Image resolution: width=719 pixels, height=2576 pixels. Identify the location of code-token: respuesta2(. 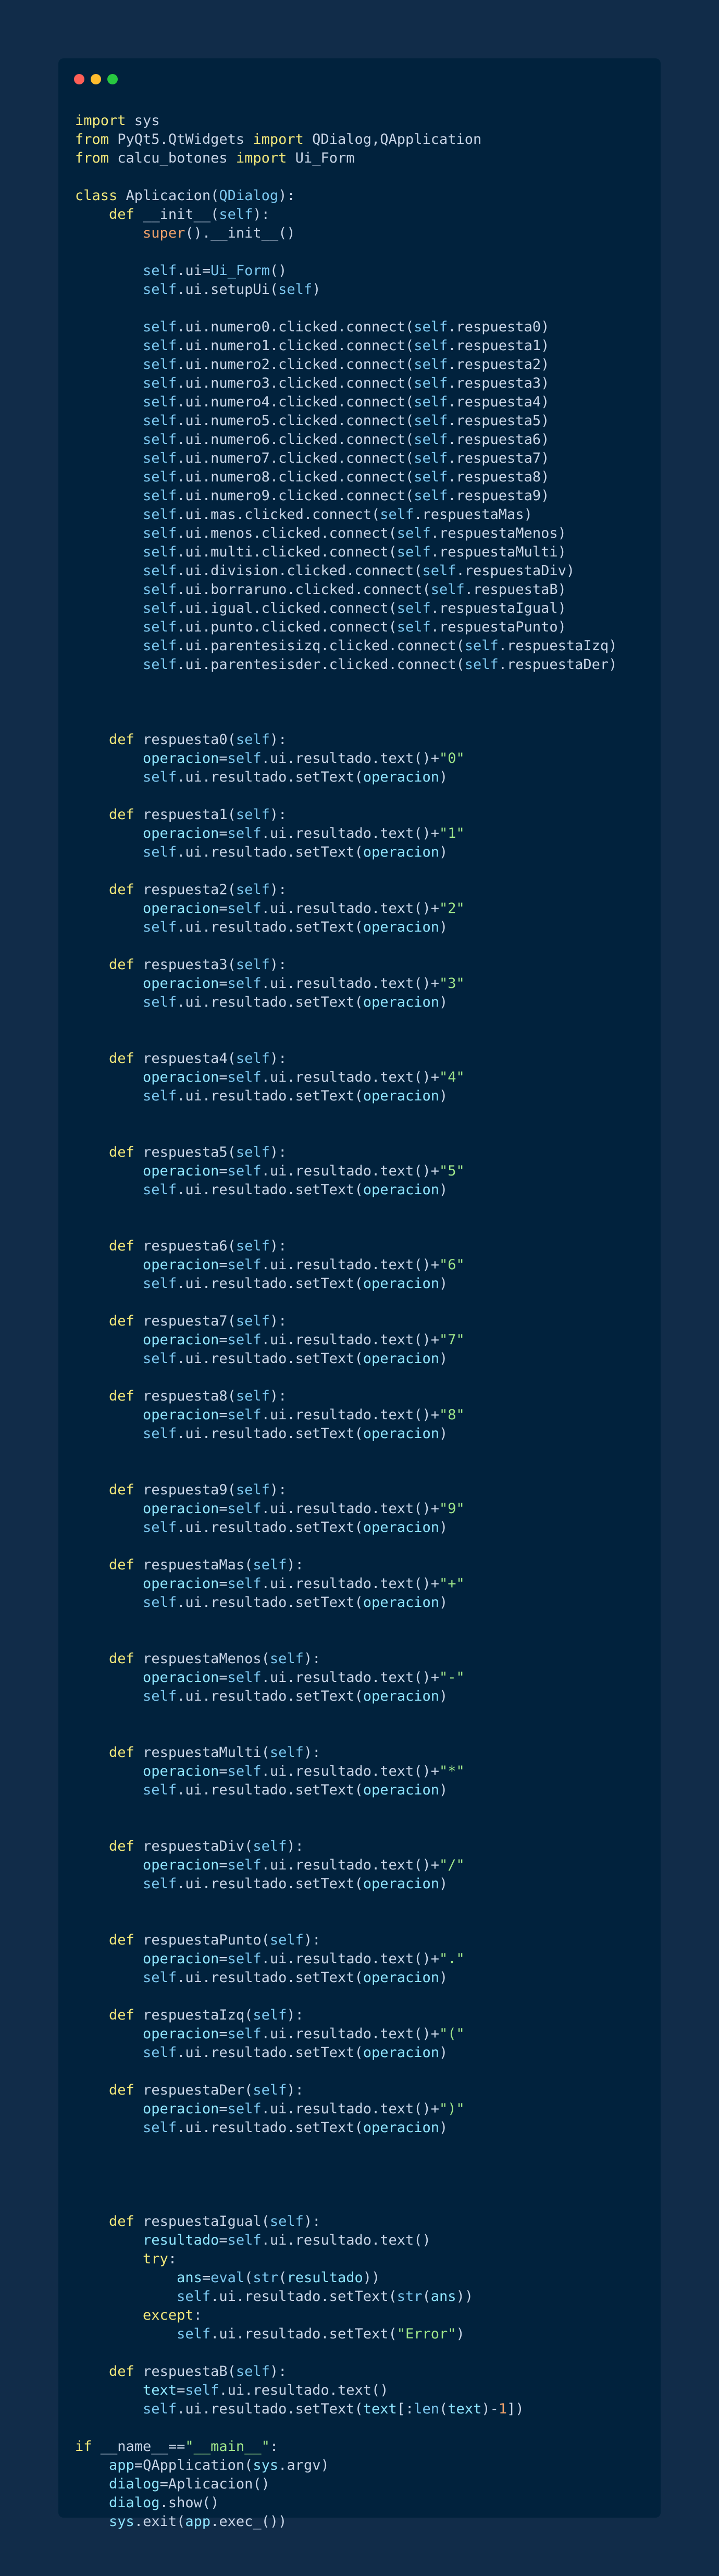
(185, 890).